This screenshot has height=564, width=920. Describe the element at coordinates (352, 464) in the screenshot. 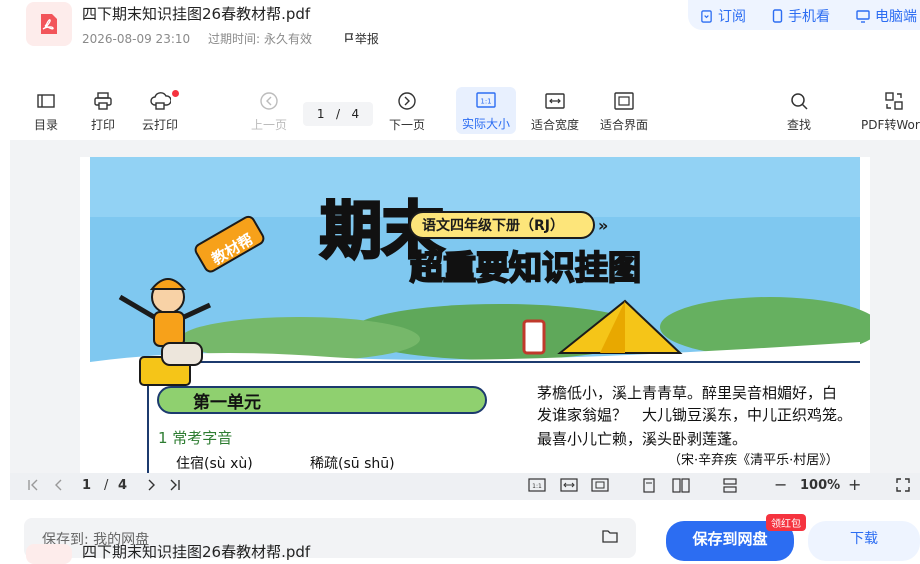

I see `word-item: 稀疏(sū shū)` at that location.